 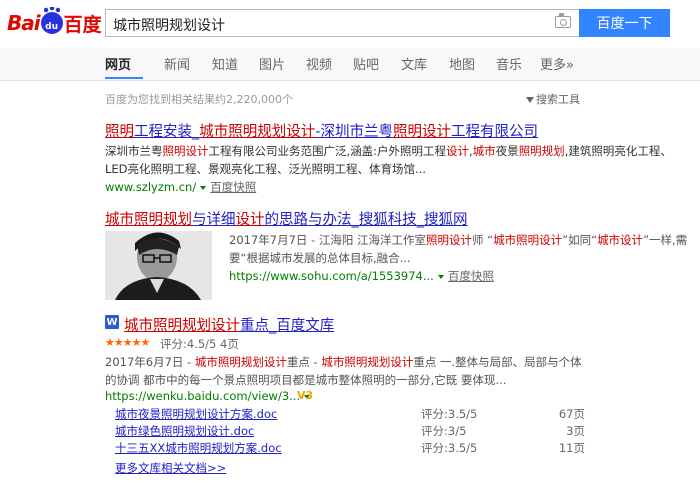 I want to click on tab-tieba: 贴吧, so click(x=366, y=63).